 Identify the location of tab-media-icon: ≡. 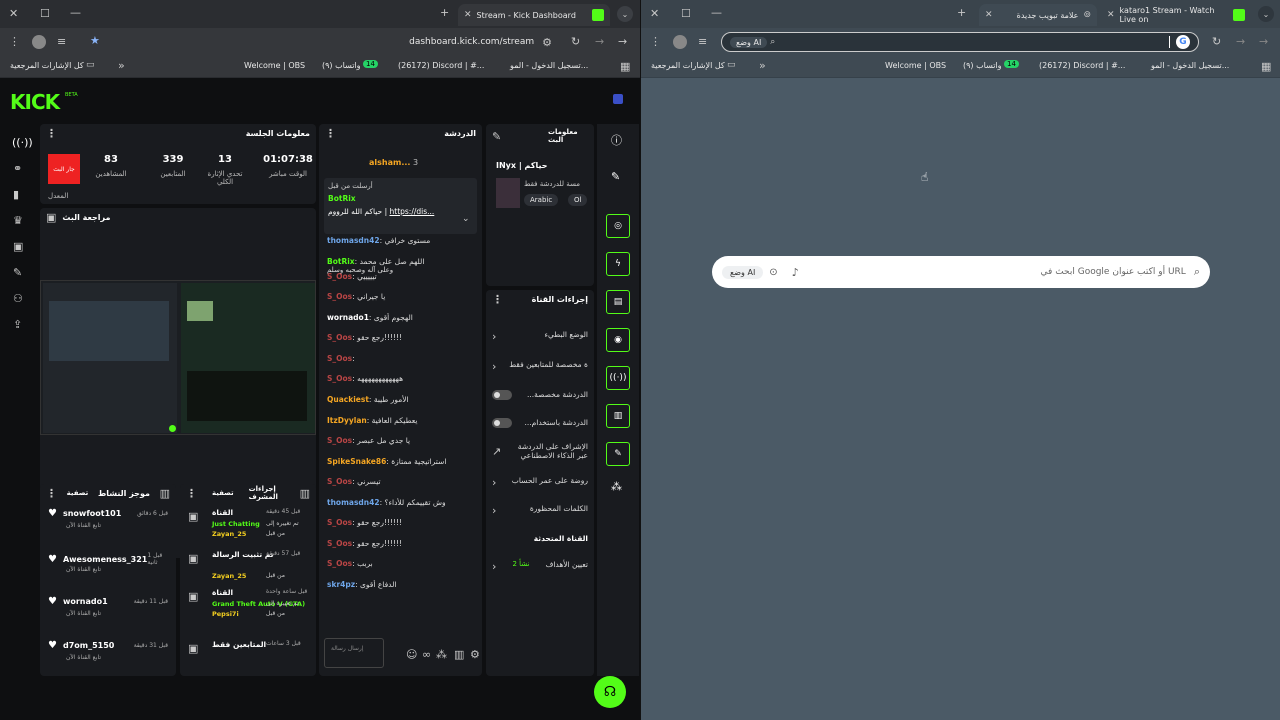
(61, 41).